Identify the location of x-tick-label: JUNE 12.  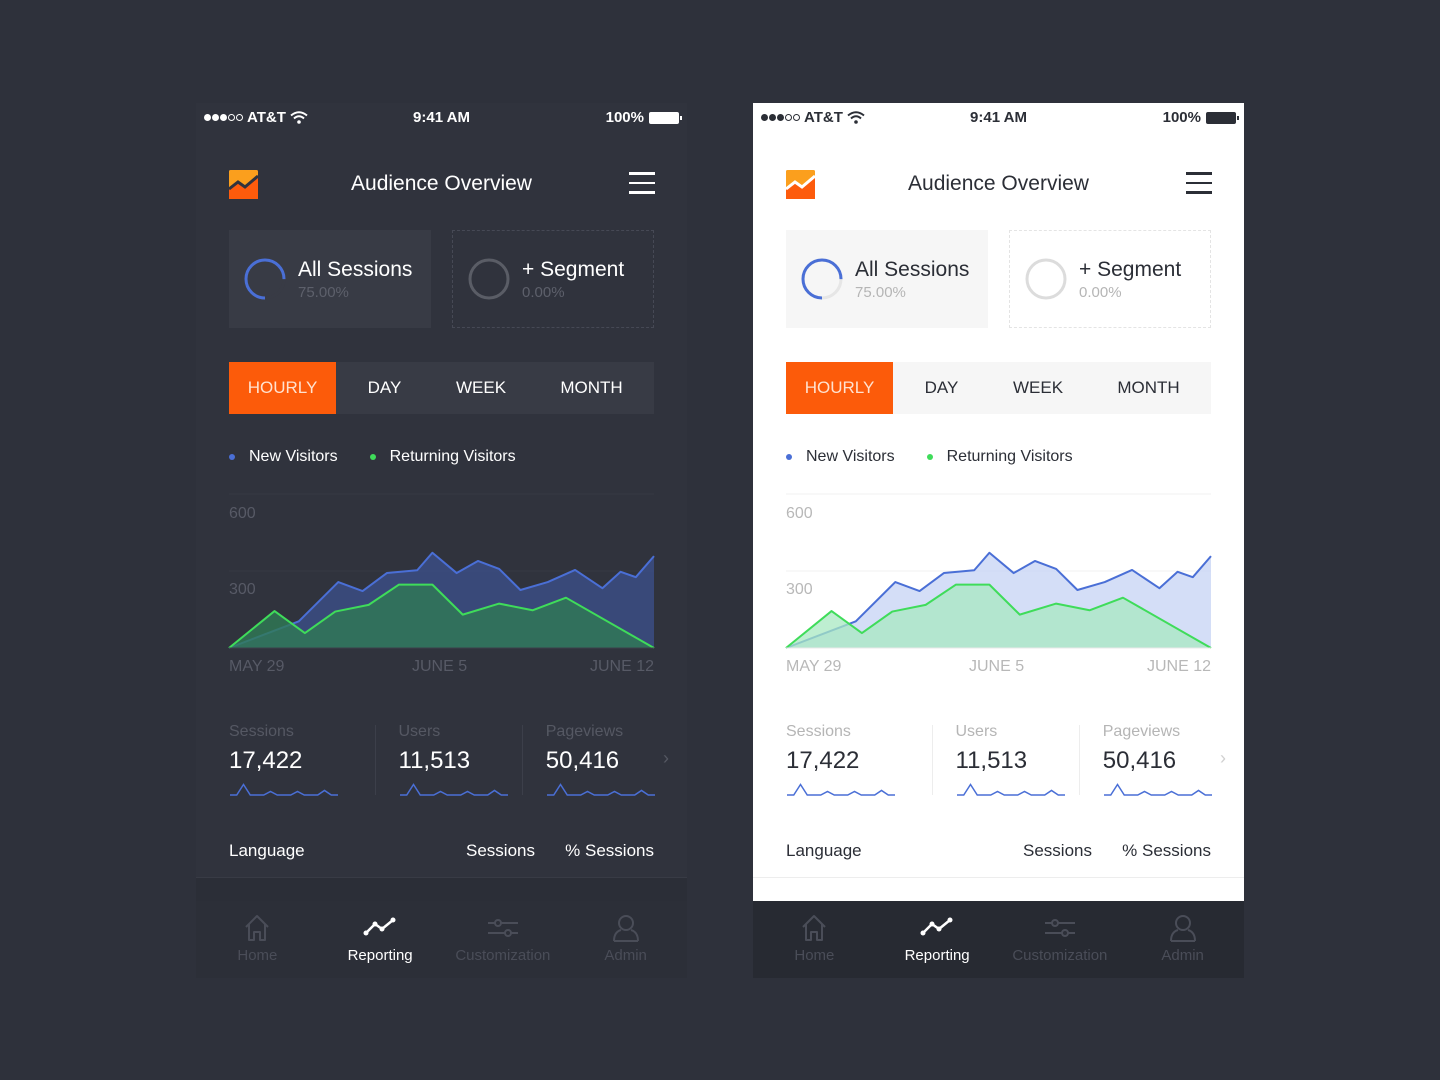
(621, 666).